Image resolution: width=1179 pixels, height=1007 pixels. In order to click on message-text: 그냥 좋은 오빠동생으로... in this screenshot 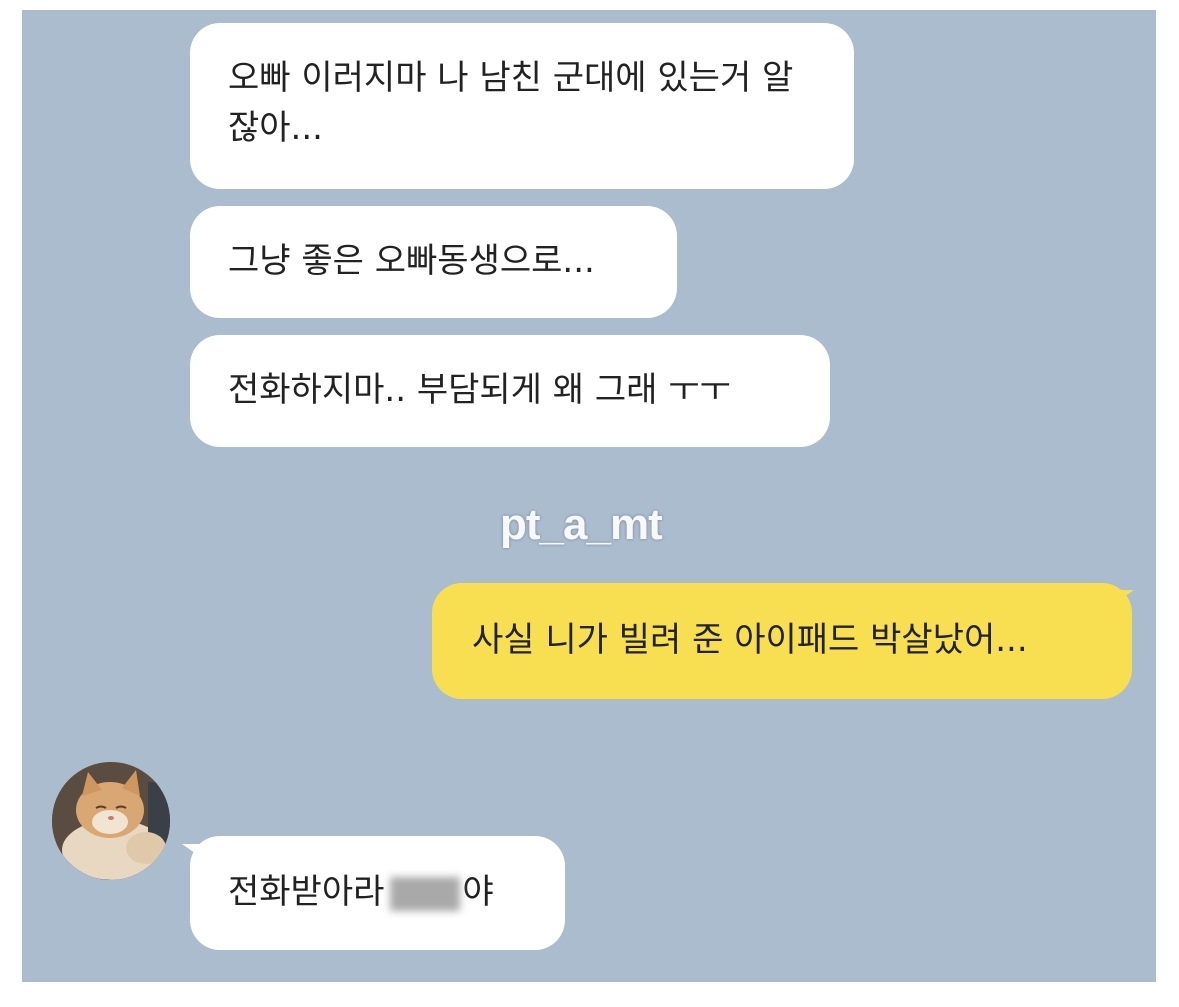, I will do `click(411, 261)`.